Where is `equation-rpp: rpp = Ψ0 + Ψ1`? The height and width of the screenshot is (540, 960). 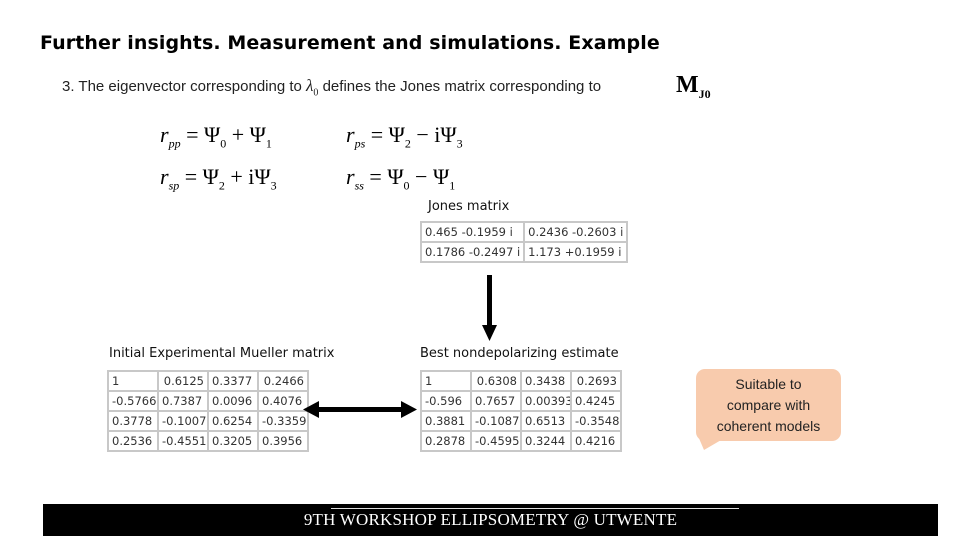
equation-rpp: rpp = Ψ0 + Ψ1 is located at coordinates (216, 136).